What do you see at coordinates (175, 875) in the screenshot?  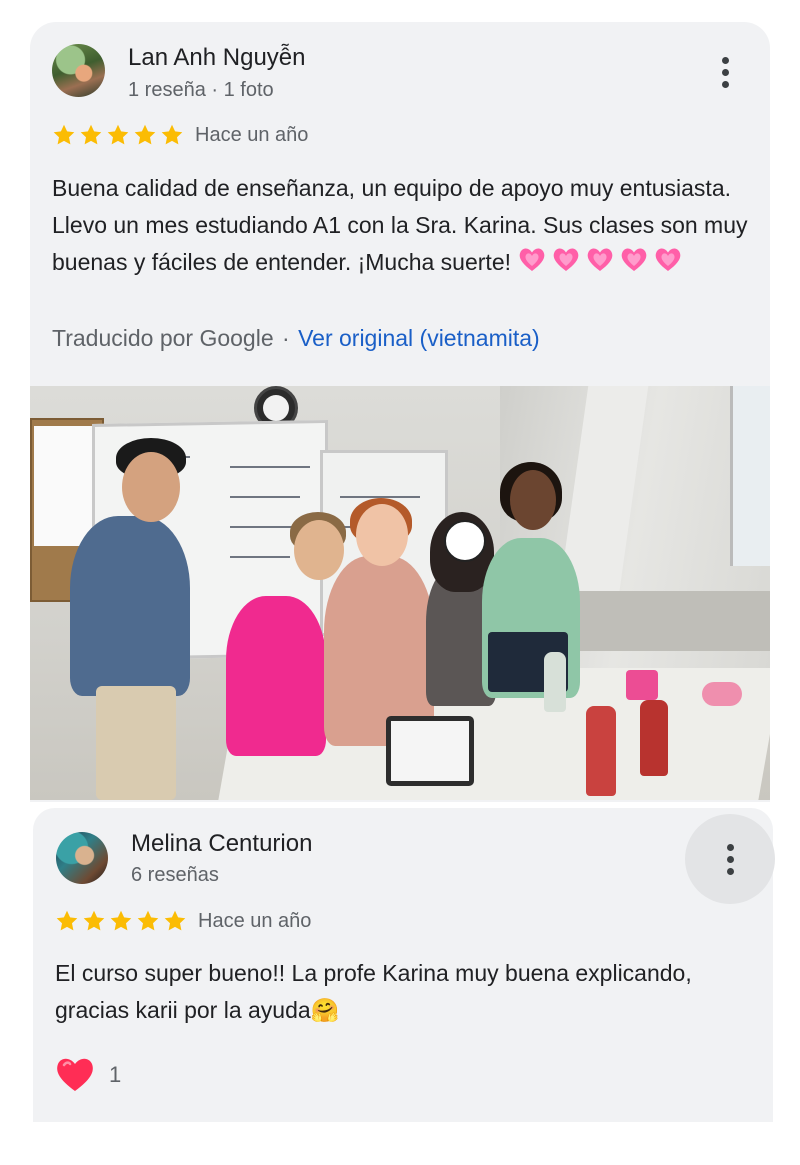 I see `reviewer-meta: 6 reseñas` at bounding box center [175, 875].